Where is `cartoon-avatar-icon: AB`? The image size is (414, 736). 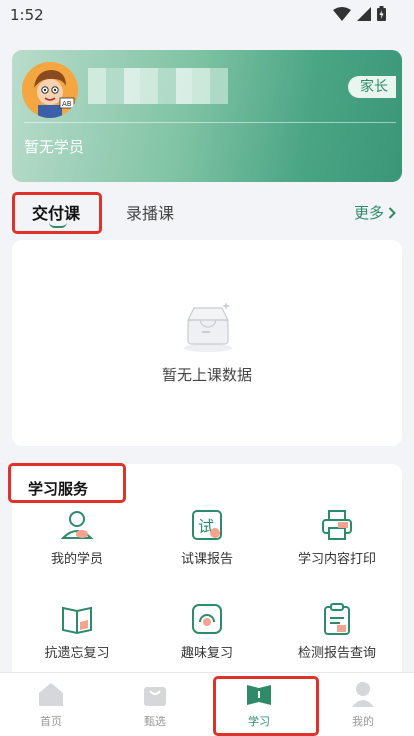 cartoon-avatar-icon: AB is located at coordinates (50, 90).